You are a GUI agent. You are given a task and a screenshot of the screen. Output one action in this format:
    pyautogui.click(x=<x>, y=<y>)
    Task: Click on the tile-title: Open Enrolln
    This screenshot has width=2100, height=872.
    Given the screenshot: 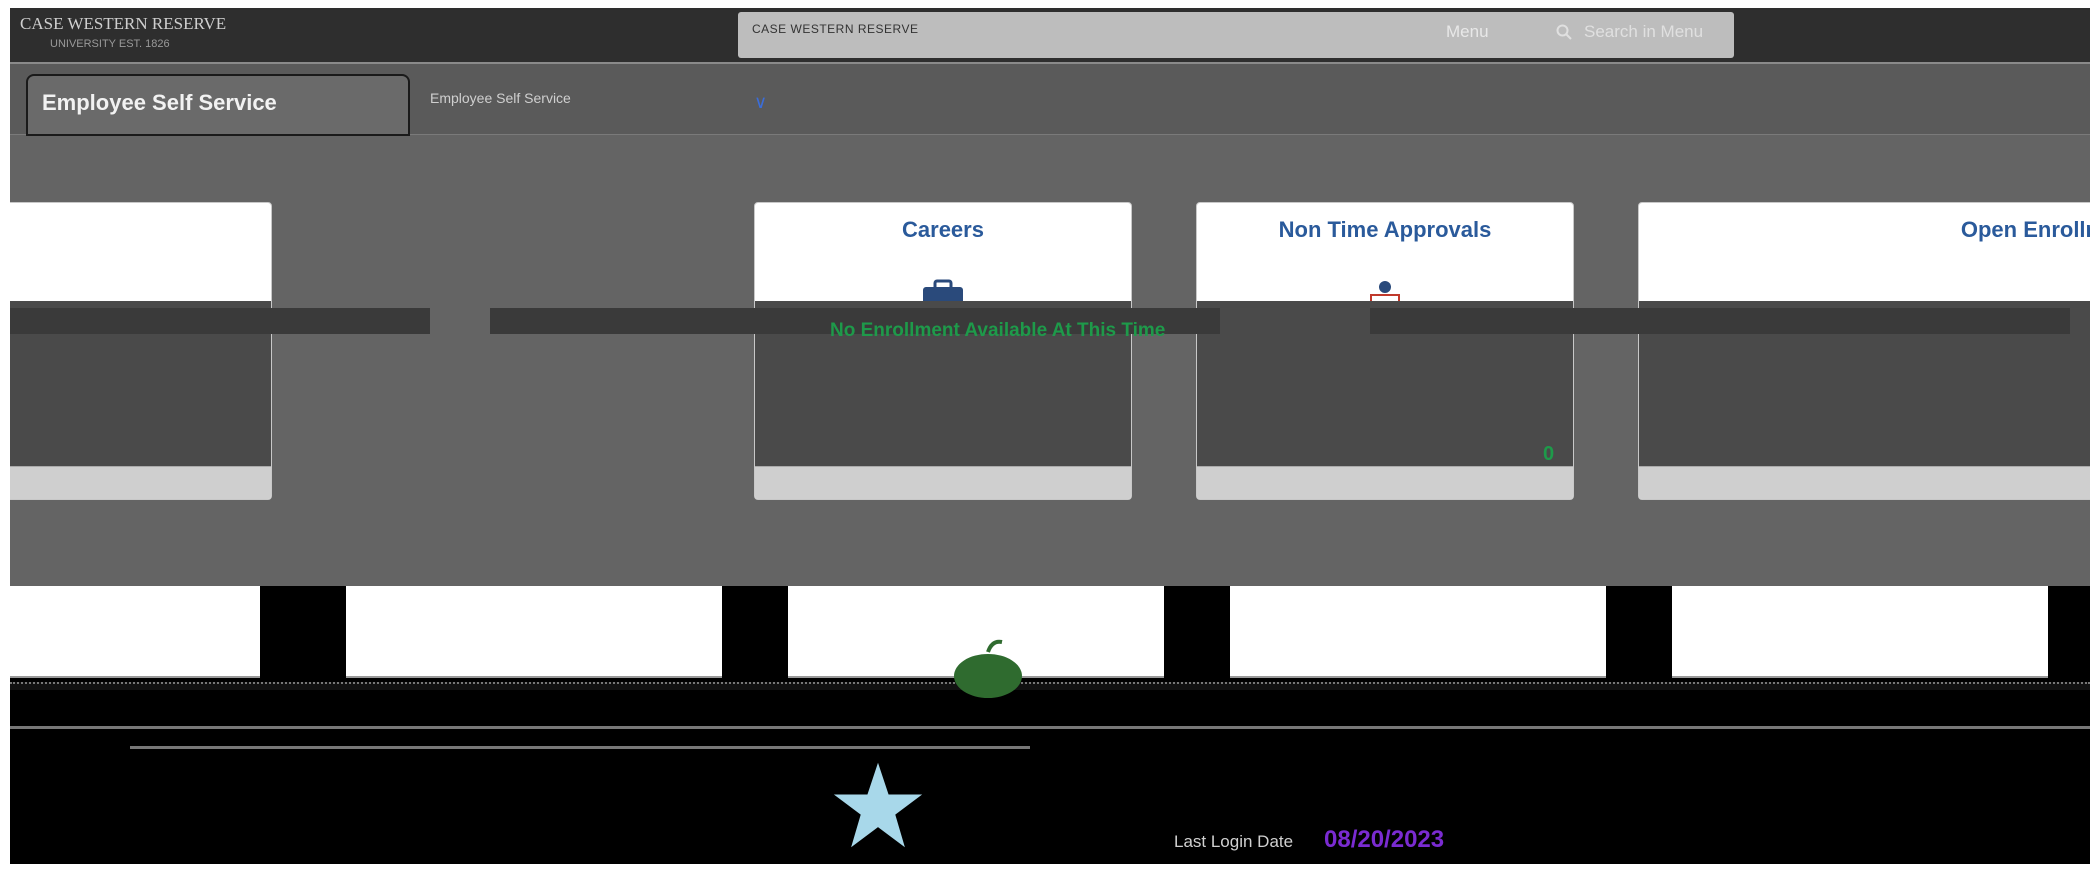 What is the action you would take?
    pyautogui.click(x=2025, y=229)
    